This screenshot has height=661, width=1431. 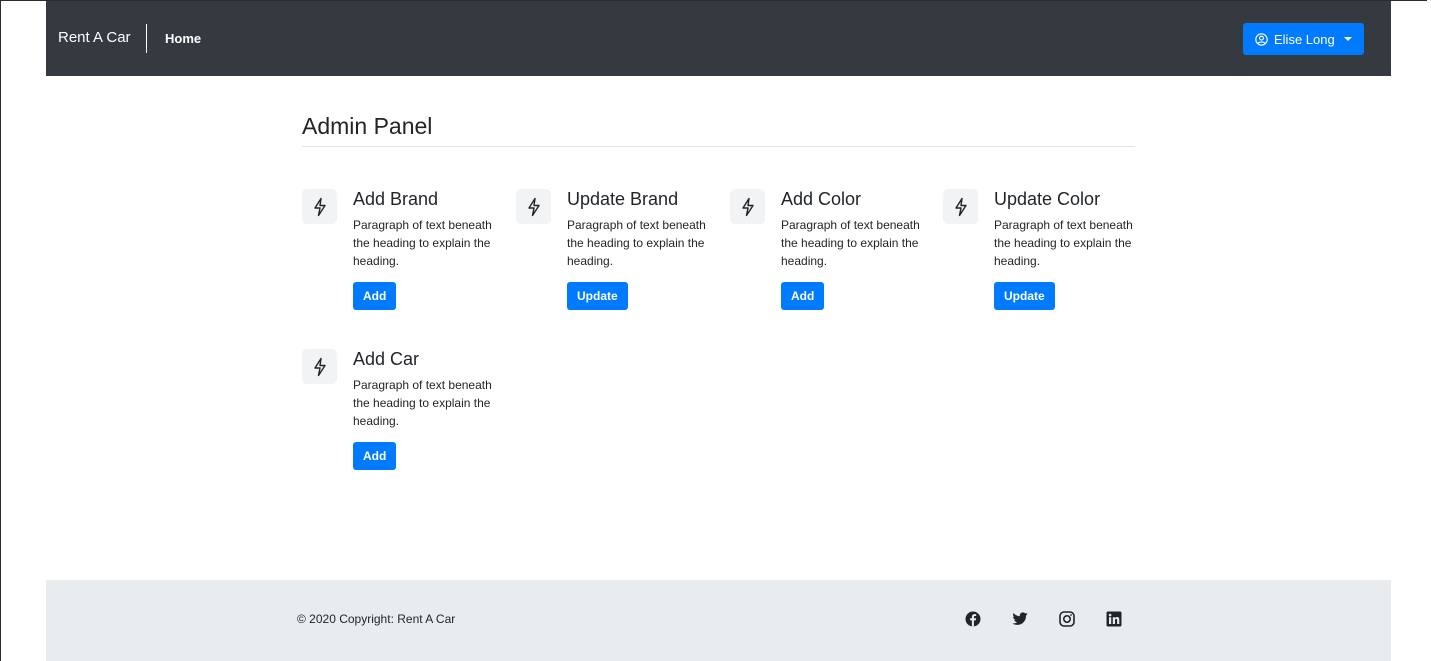 I want to click on card-title: Update Color, so click(x=1047, y=199).